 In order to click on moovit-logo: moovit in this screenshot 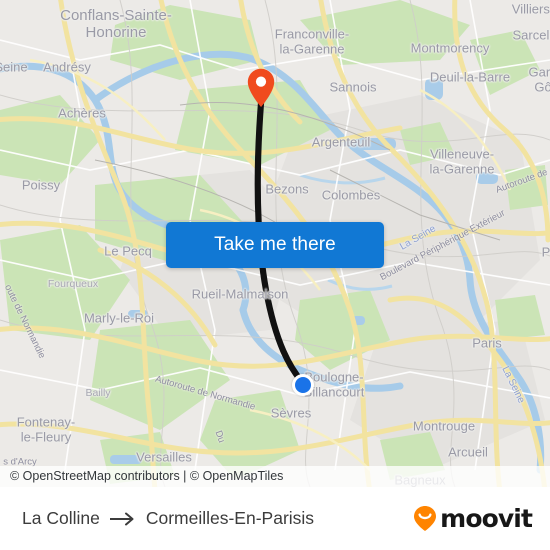, I will do `click(472, 518)`.